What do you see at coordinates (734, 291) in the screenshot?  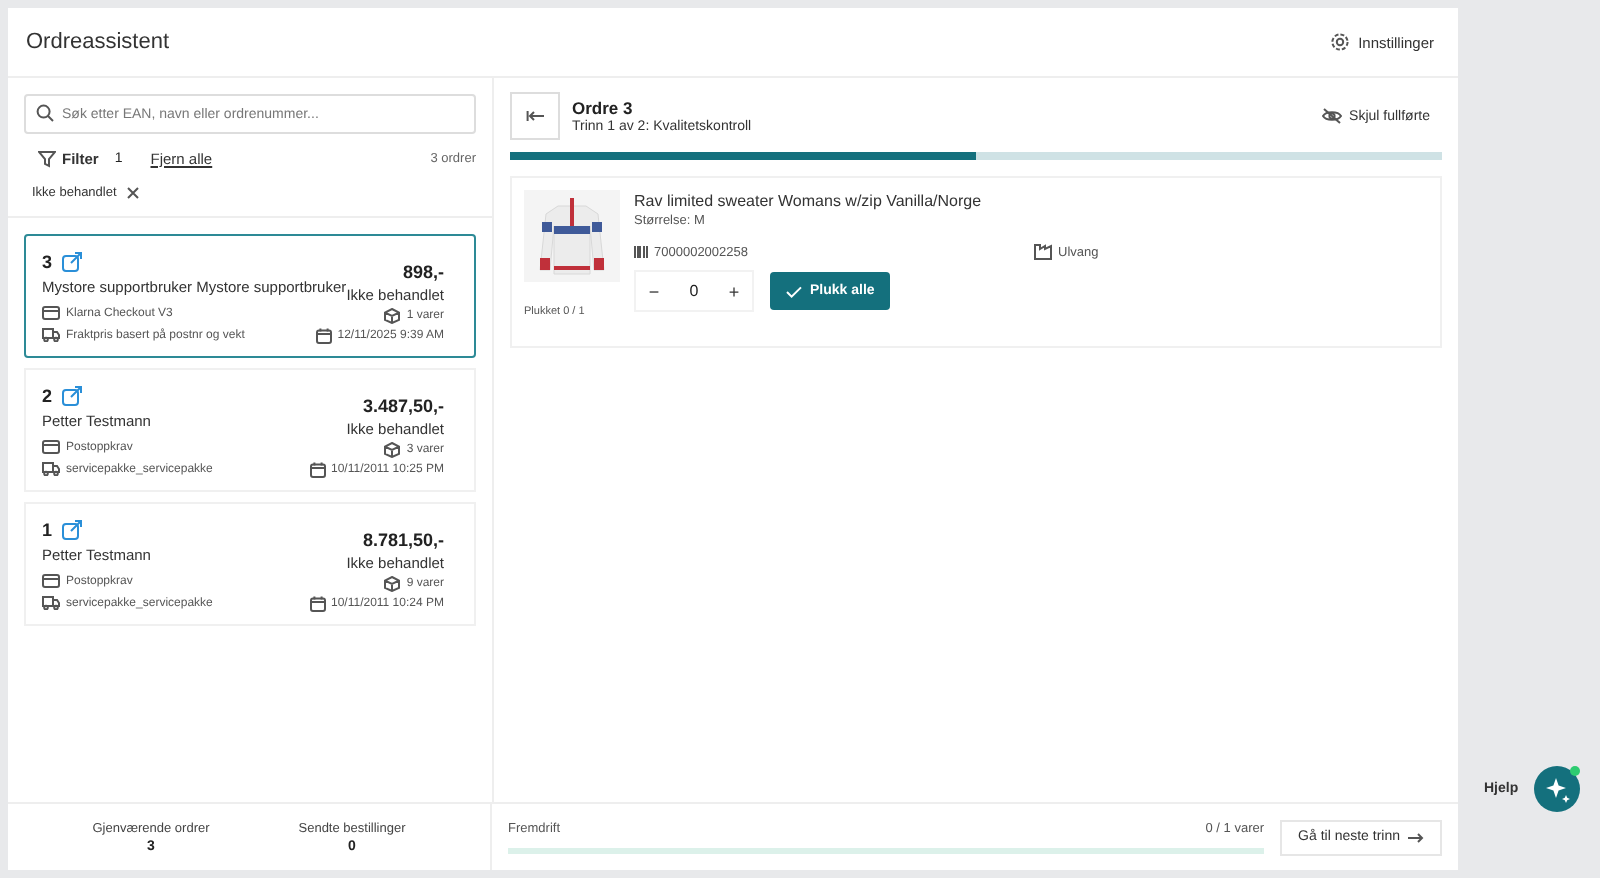 I see `increment-button: +` at bounding box center [734, 291].